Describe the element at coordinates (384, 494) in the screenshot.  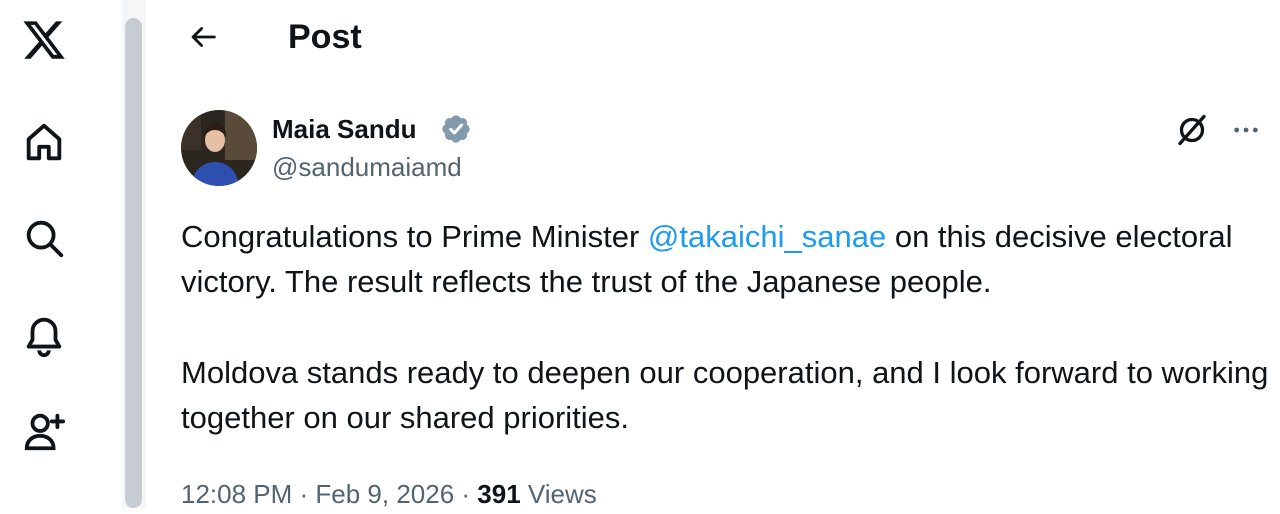
I see `post-date: Feb 9, 2026` at that location.